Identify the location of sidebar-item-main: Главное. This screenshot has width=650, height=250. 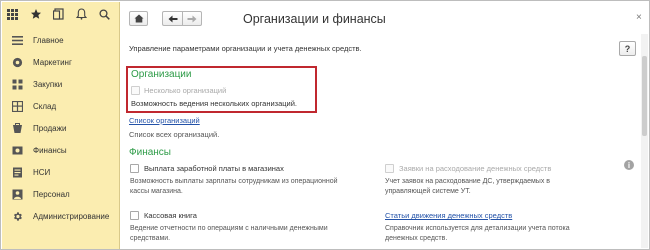
(61, 40).